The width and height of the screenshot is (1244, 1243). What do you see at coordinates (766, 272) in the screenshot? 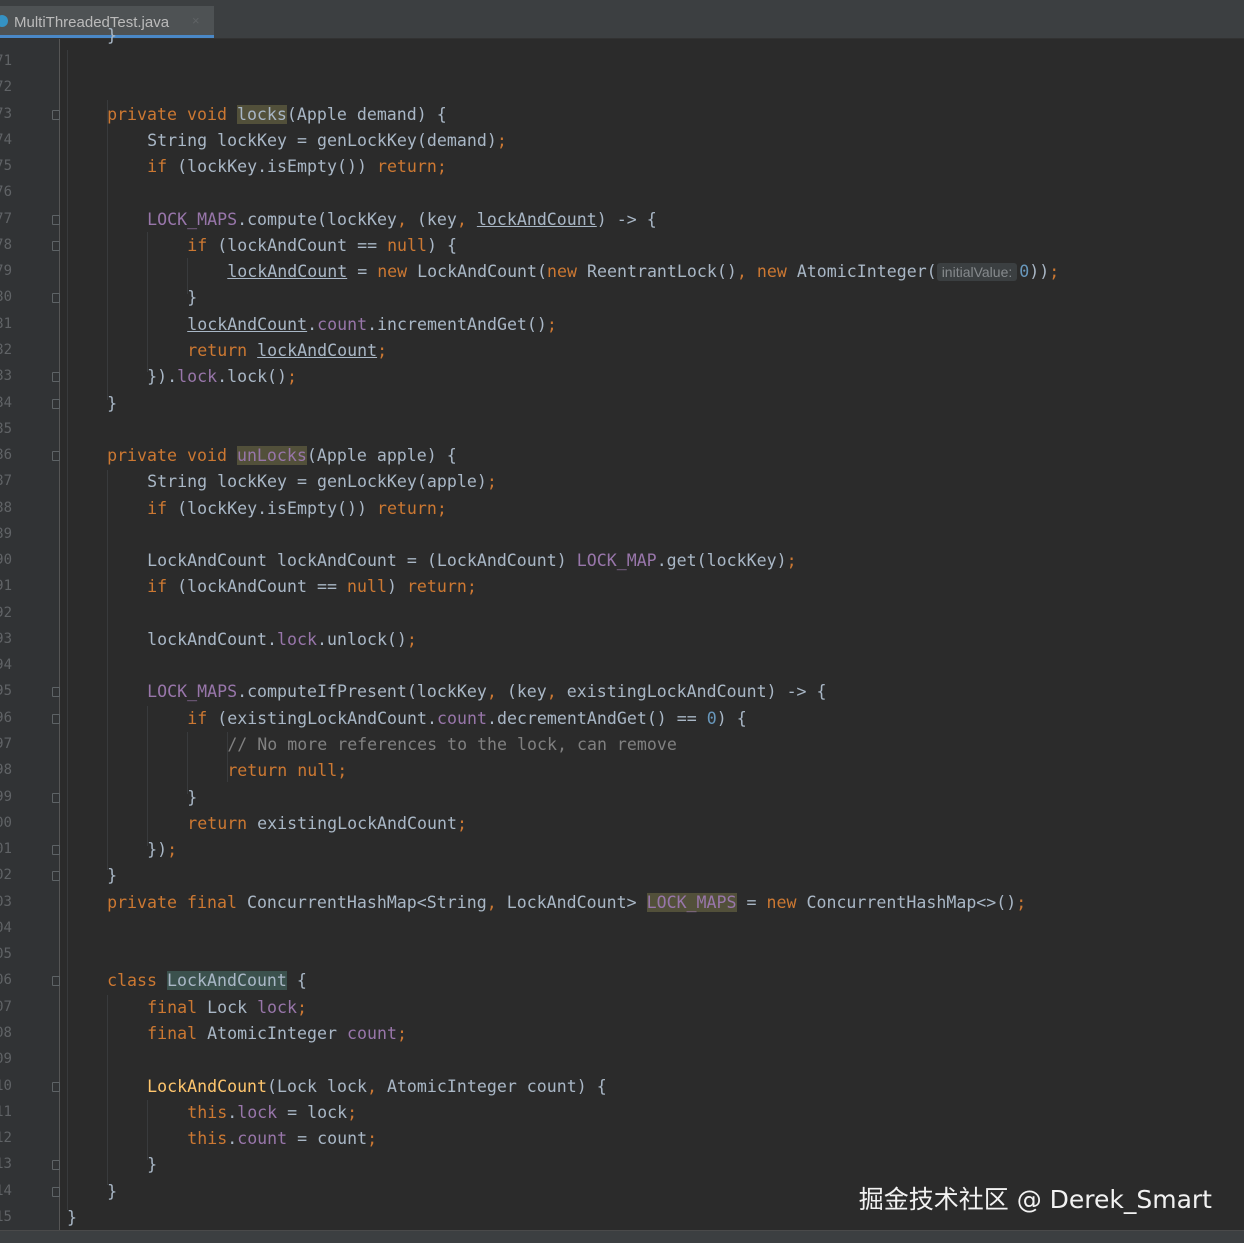
I see `code-token: , new` at bounding box center [766, 272].